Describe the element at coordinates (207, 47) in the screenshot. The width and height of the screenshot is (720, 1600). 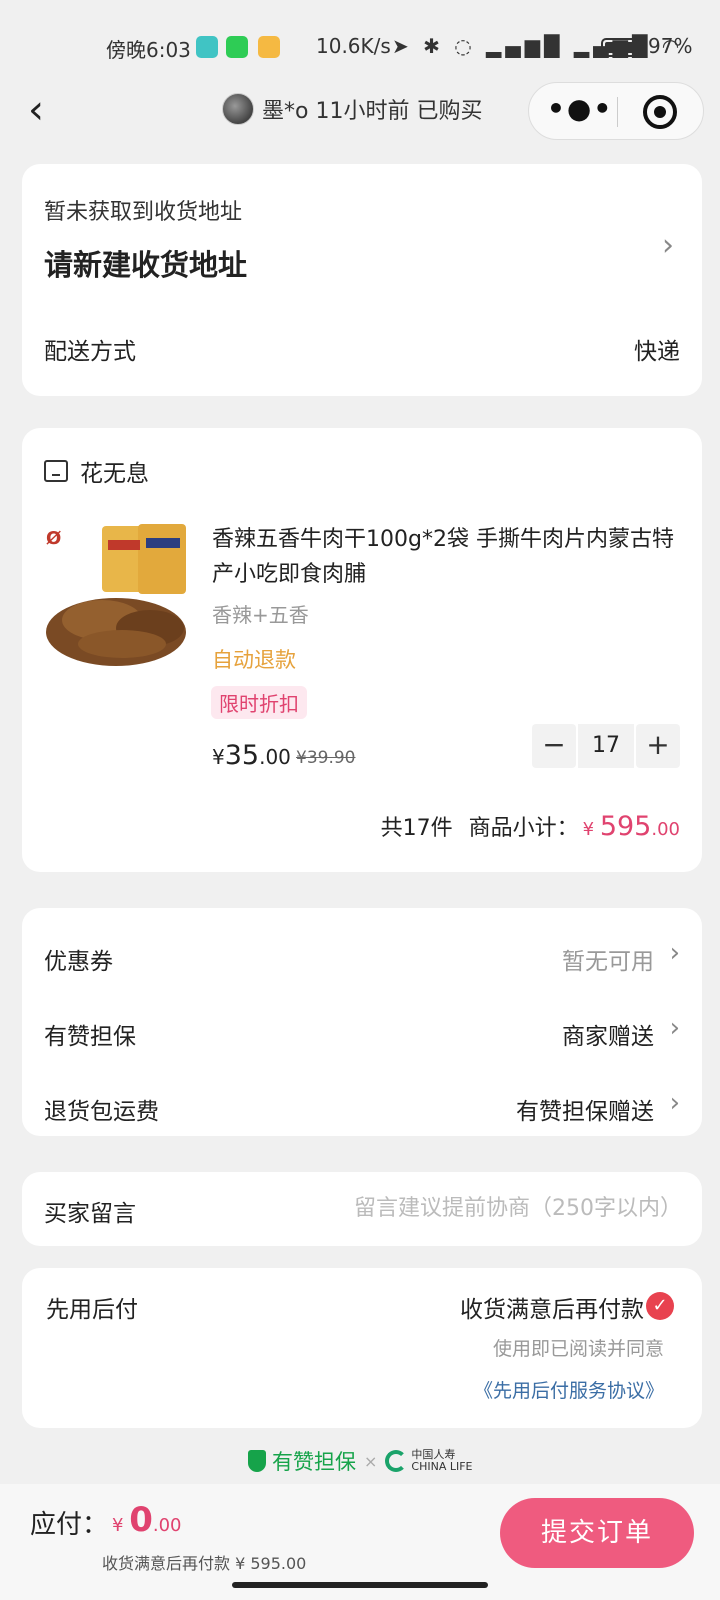
I see `location-app-icon` at that location.